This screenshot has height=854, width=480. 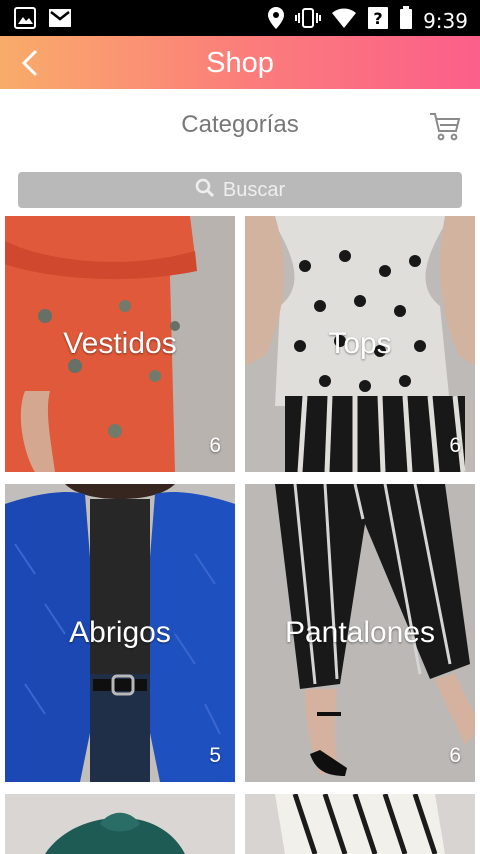 I want to click on category-card-partial-left, so click(x=120, y=824).